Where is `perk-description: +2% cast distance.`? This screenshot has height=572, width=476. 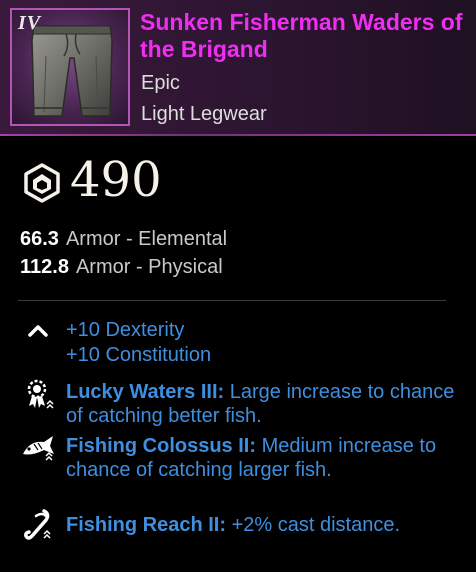 perk-description: +2% cast distance. is located at coordinates (316, 525).